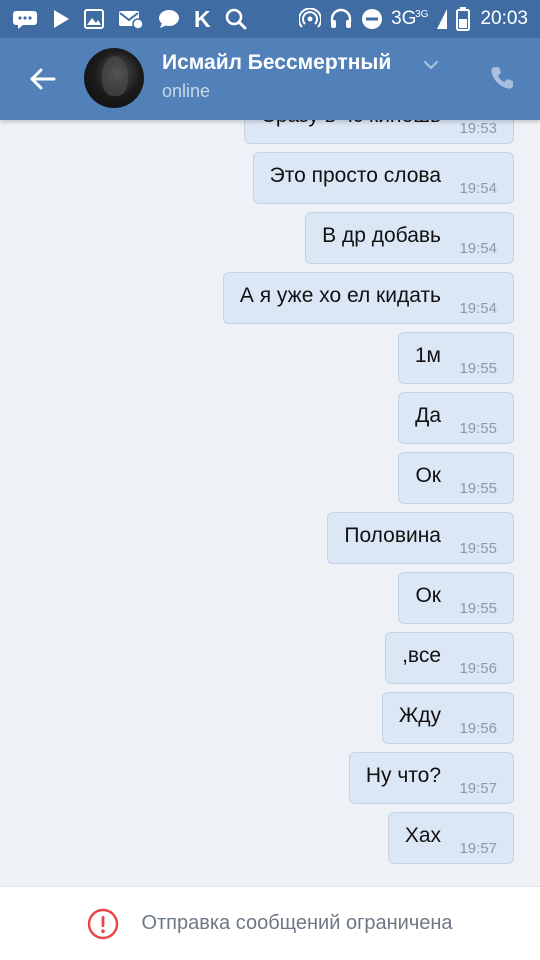 The height and width of the screenshot is (960, 540). Describe the element at coordinates (372, 19) in the screenshot. I see `do-not-disturb-icon` at that location.